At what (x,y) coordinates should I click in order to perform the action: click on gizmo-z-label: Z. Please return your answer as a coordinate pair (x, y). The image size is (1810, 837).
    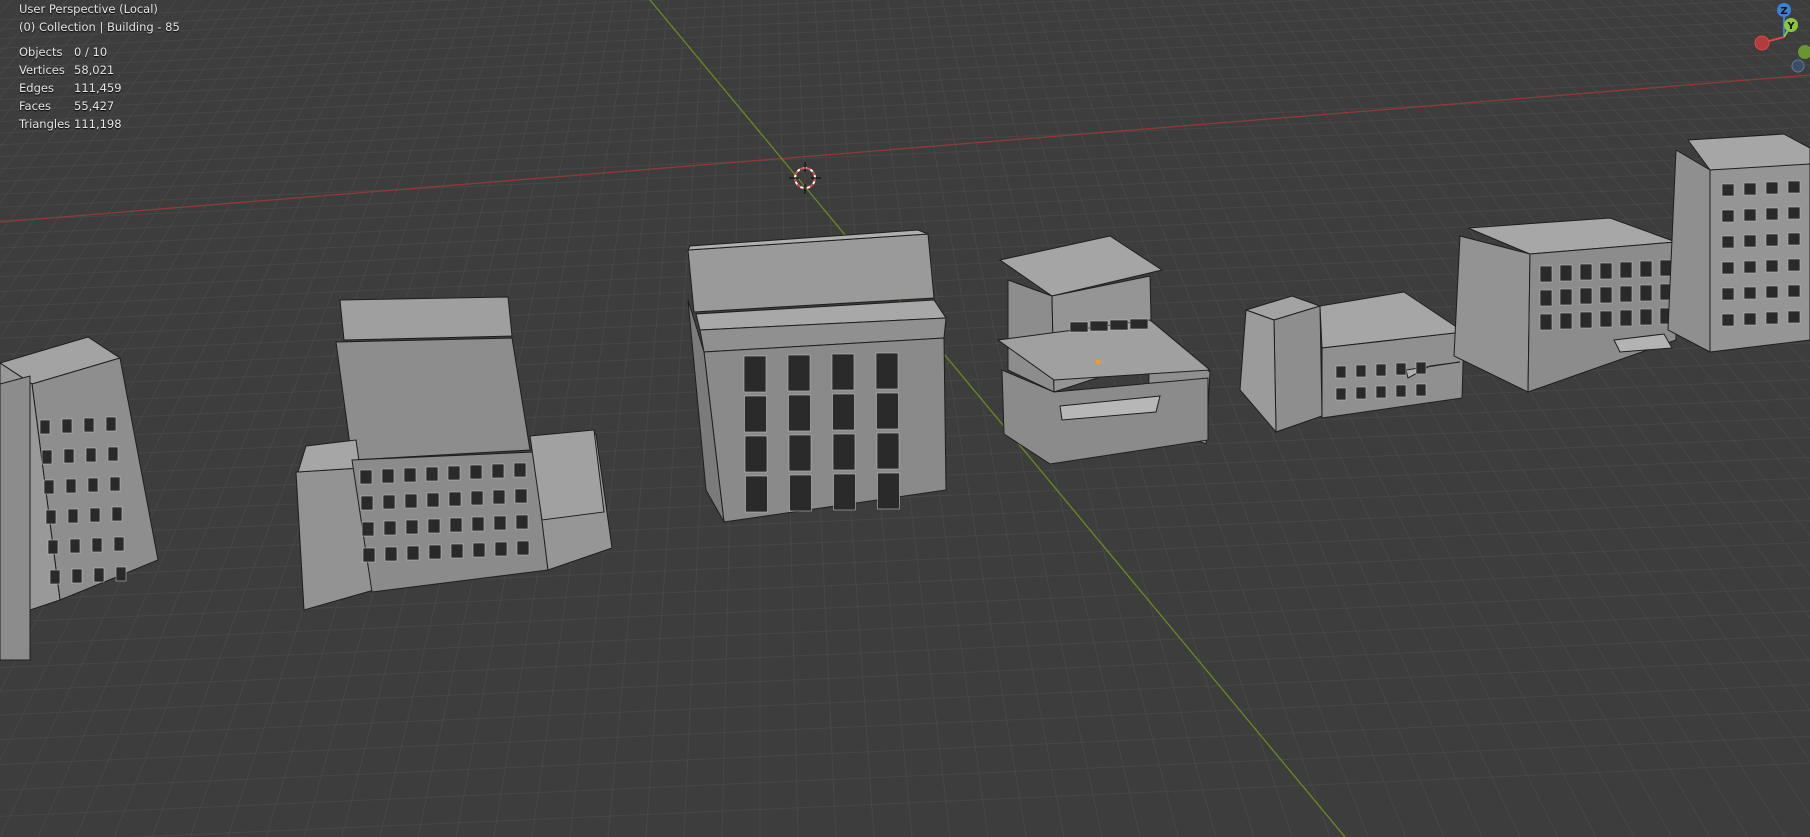
    Looking at the image, I should click on (1783, 11).